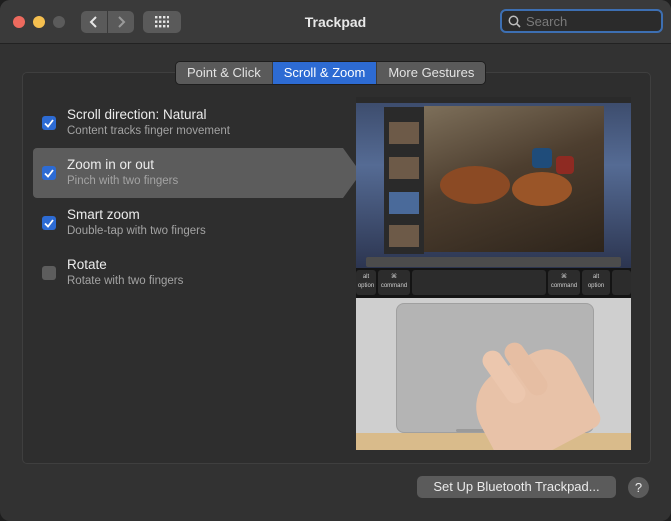  I want to click on key-space, so click(479, 282).